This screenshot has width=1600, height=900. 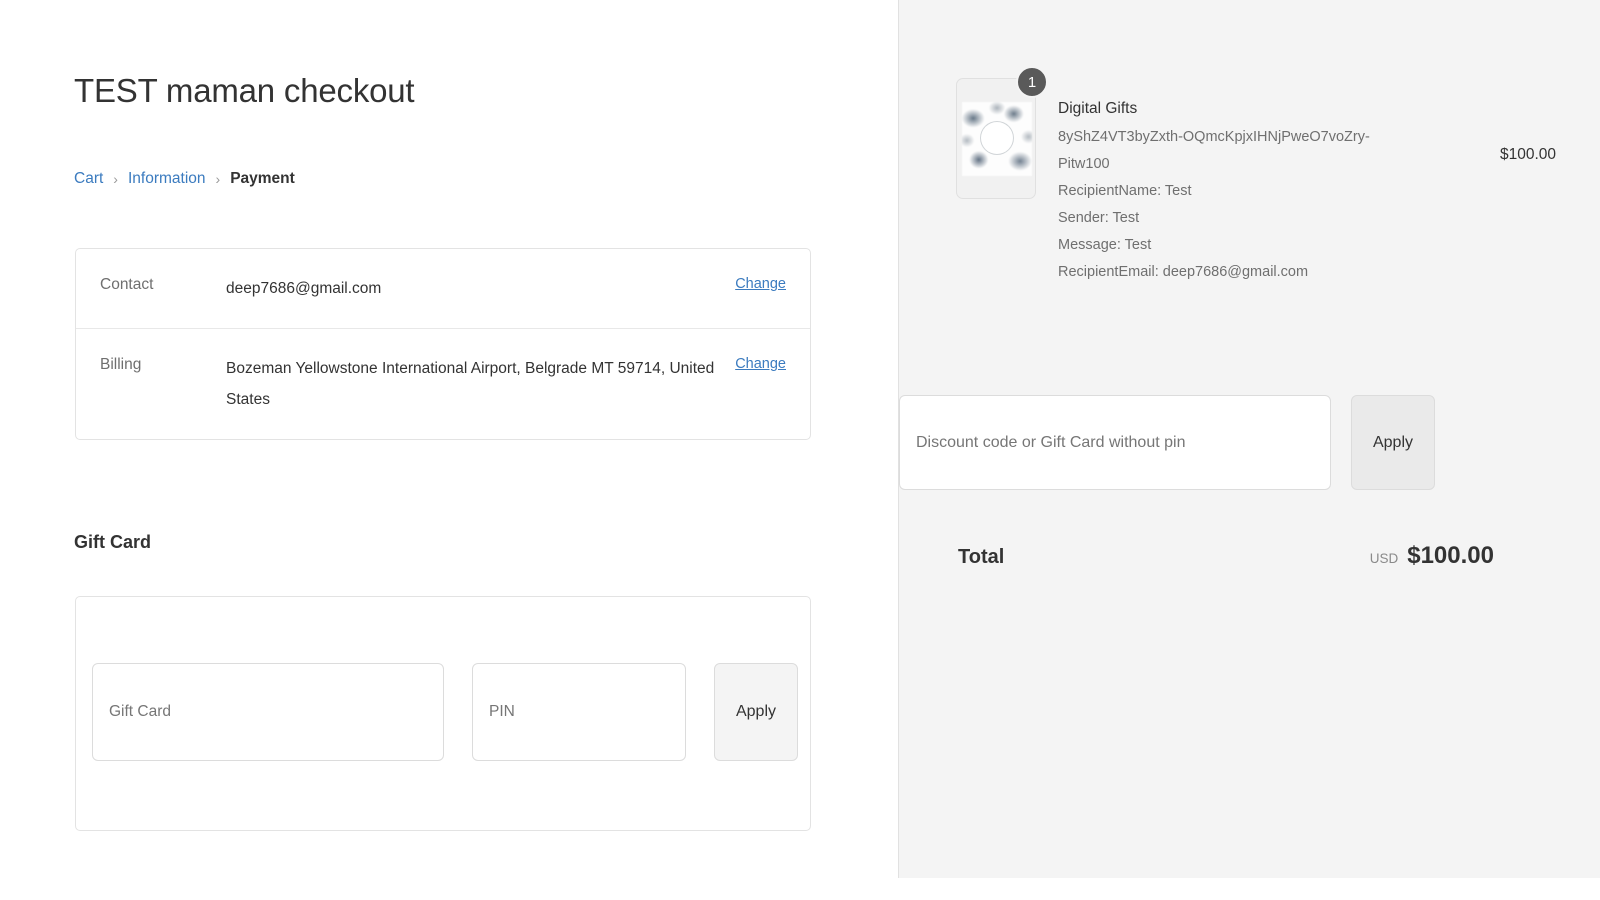 I want to click on product-thumbnail-wrap: 1, so click(x=1002, y=132).